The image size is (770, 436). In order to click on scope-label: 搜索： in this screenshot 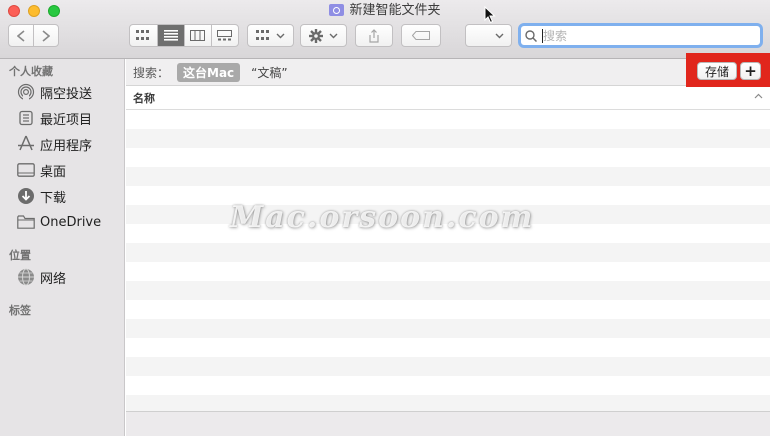, I will do `click(151, 72)`.